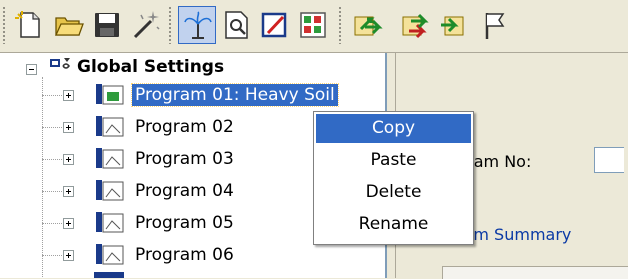  Describe the element at coordinates (31, 69) in the screenshot. I see `collapse-toggle` at that location.